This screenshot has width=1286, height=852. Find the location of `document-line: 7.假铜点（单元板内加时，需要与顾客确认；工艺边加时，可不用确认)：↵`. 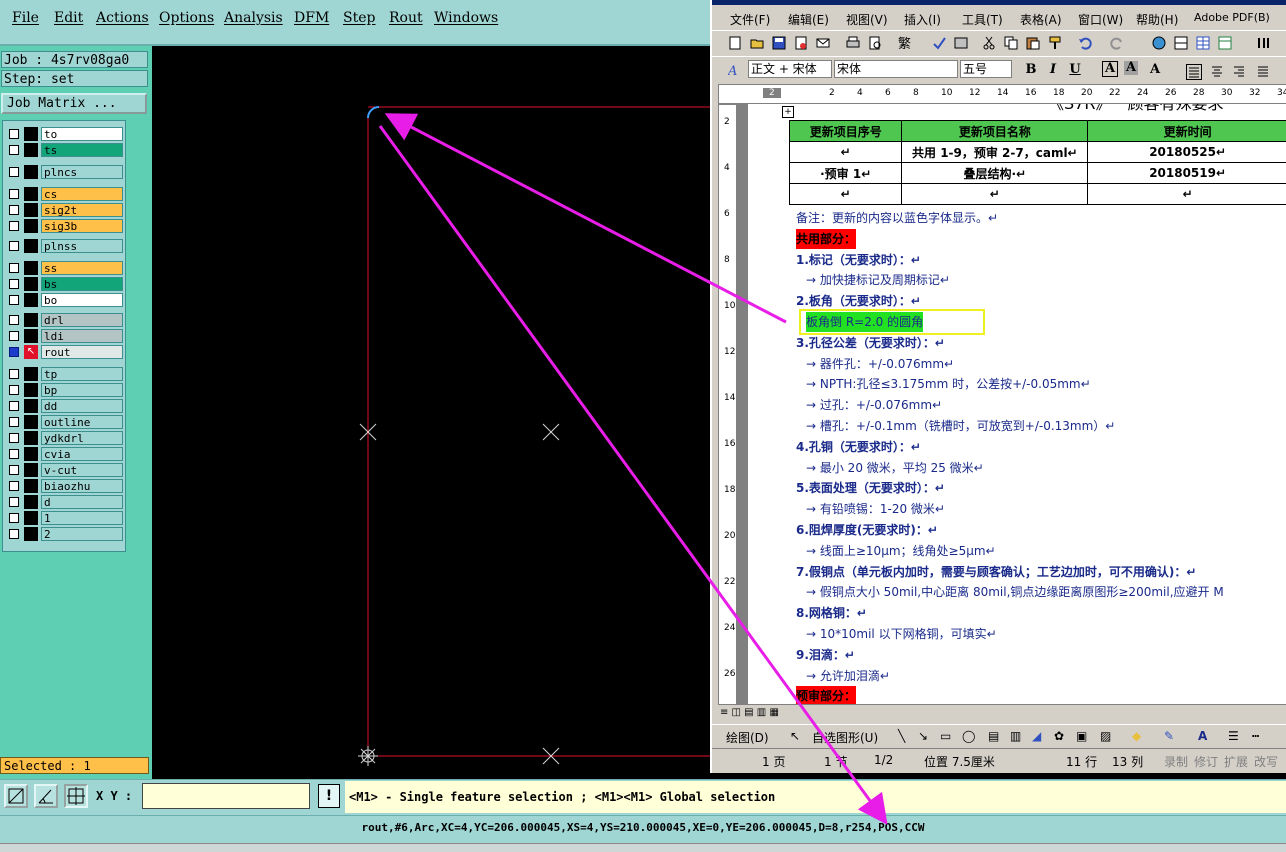

document-line: 7.假铜点（单元板内加时，需要与顾客确认；工艺边加时，可不用确认)：↵ is located at coordinates (996, 572).